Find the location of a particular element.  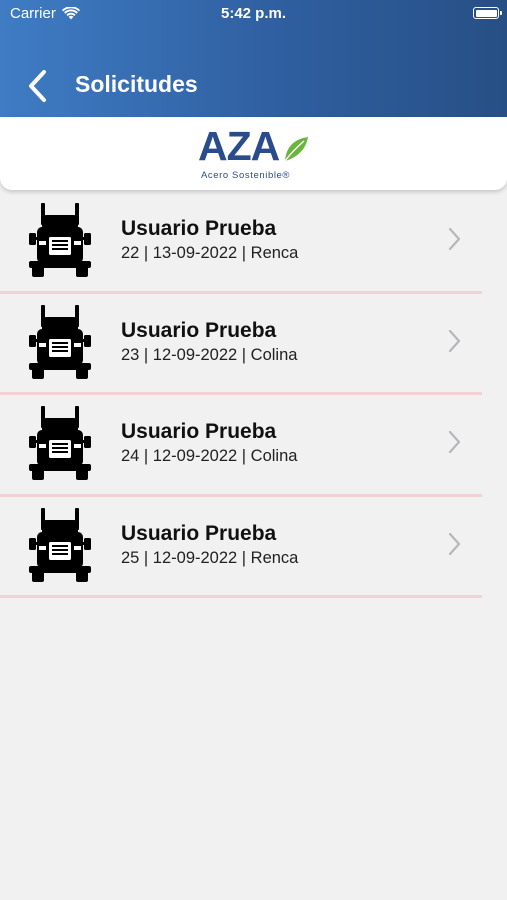

request-detail: 22 | 13-09-2022 | Renca is located at coordinates (210, 253).